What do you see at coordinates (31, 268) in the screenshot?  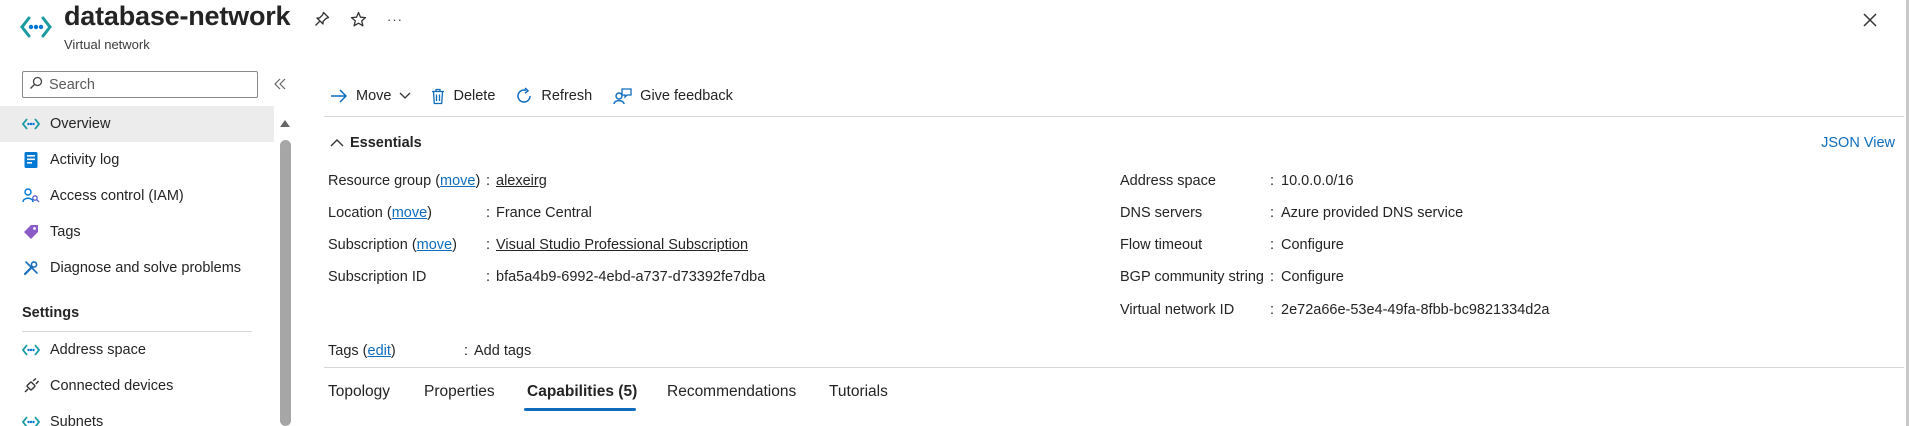 I see `wrench-icon` at bounding box center [31, 268].